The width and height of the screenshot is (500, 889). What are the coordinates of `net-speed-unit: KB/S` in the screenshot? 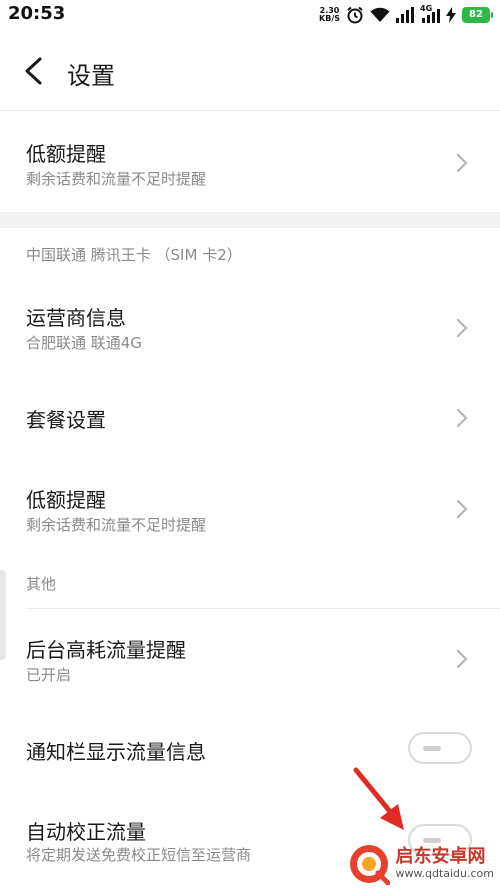 It's located at (329, 18).